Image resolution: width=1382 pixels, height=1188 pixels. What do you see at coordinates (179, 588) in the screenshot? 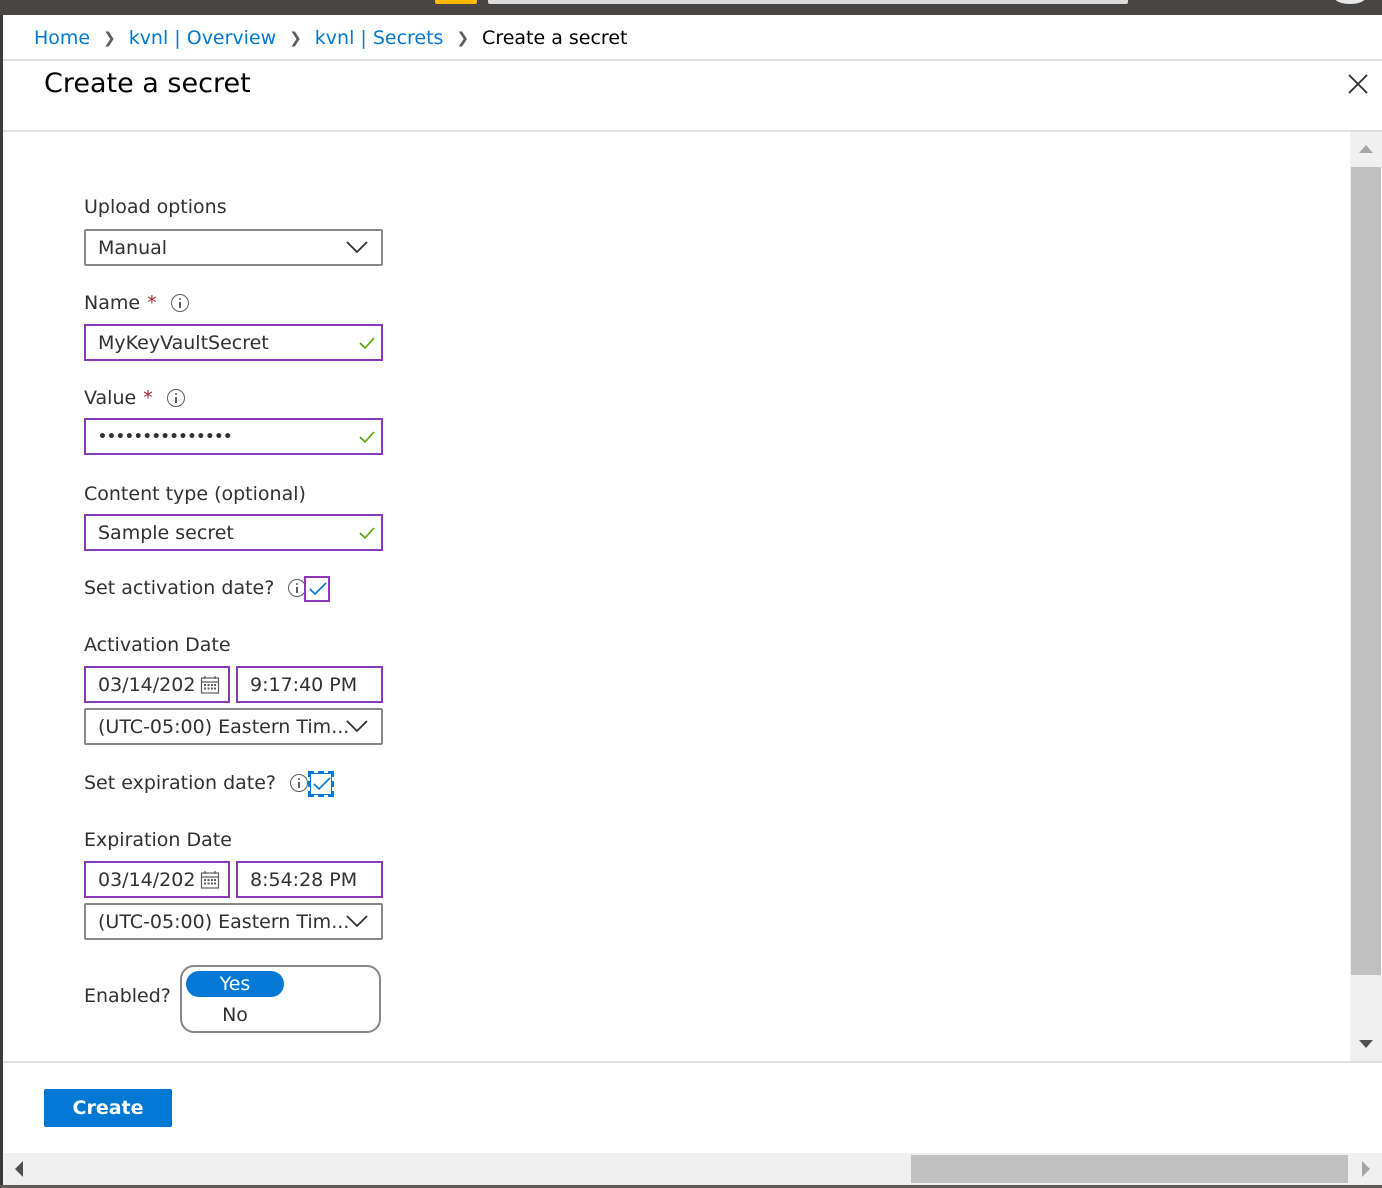
I see `set-activation-date-label-text: Set activation date?` at bounding box center [179, 588].